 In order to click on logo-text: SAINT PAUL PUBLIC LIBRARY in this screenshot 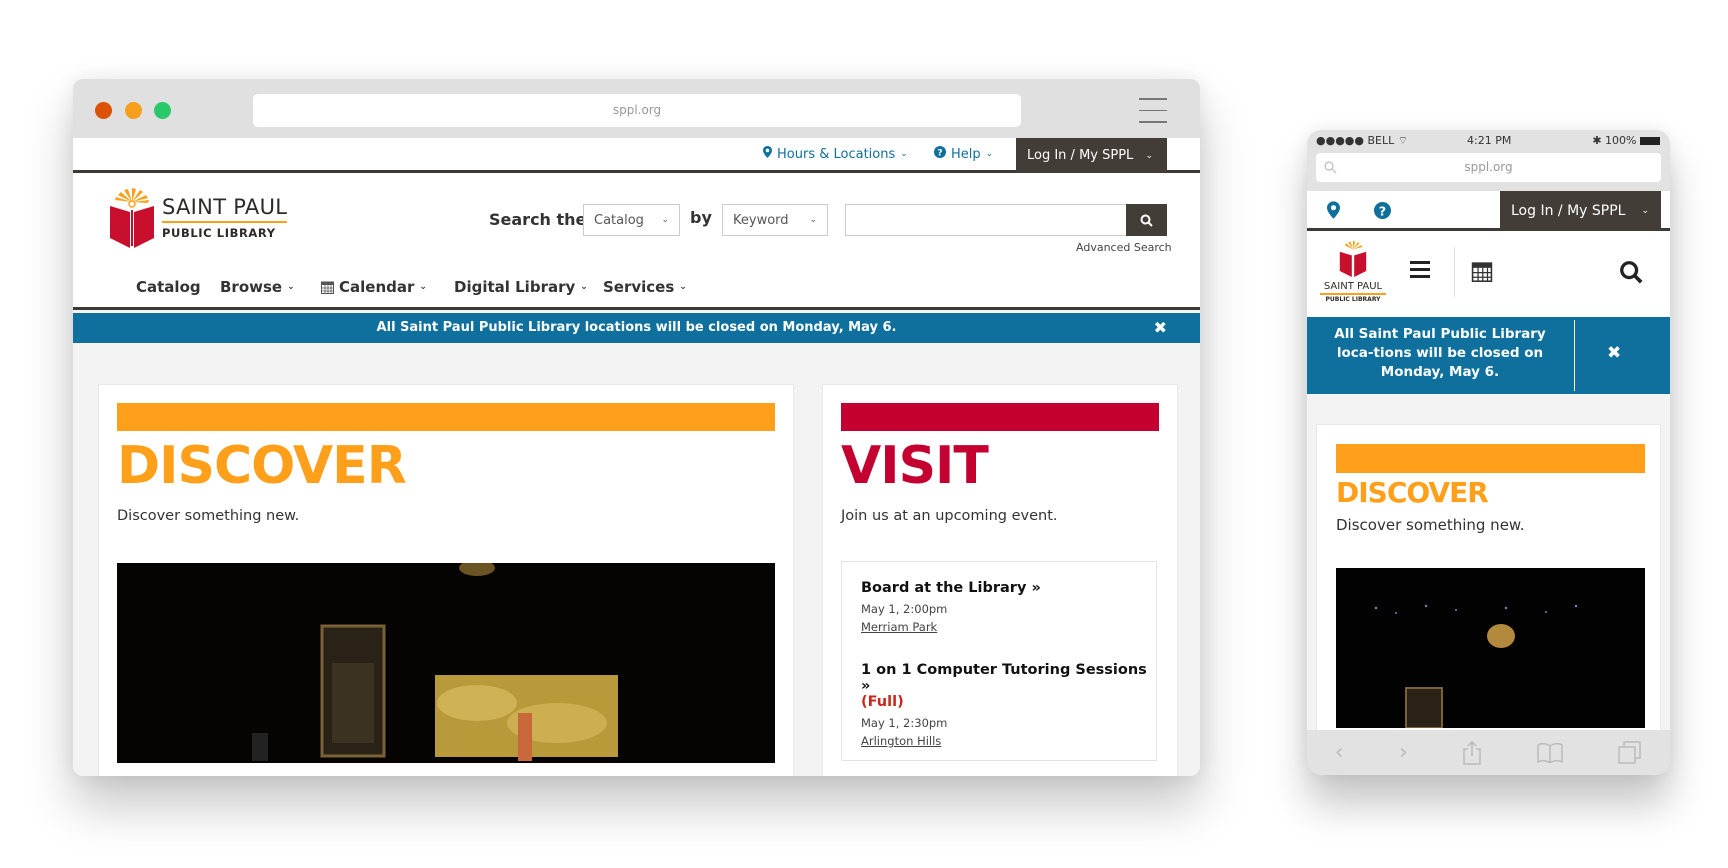, I will do `click(225, 217)`.